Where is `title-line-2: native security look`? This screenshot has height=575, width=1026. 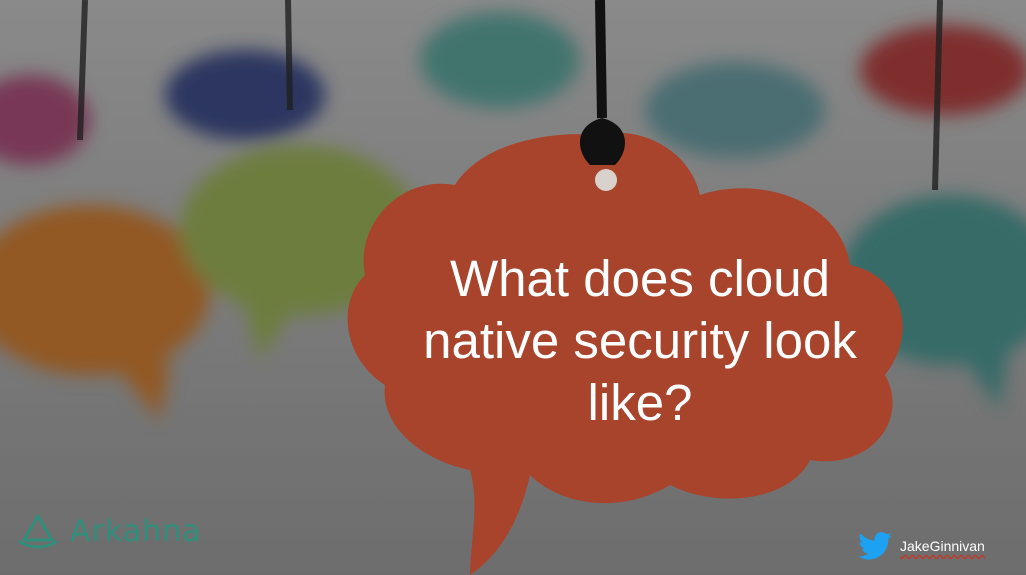
title-line-2: native security look is located at coordinates (640, 340).